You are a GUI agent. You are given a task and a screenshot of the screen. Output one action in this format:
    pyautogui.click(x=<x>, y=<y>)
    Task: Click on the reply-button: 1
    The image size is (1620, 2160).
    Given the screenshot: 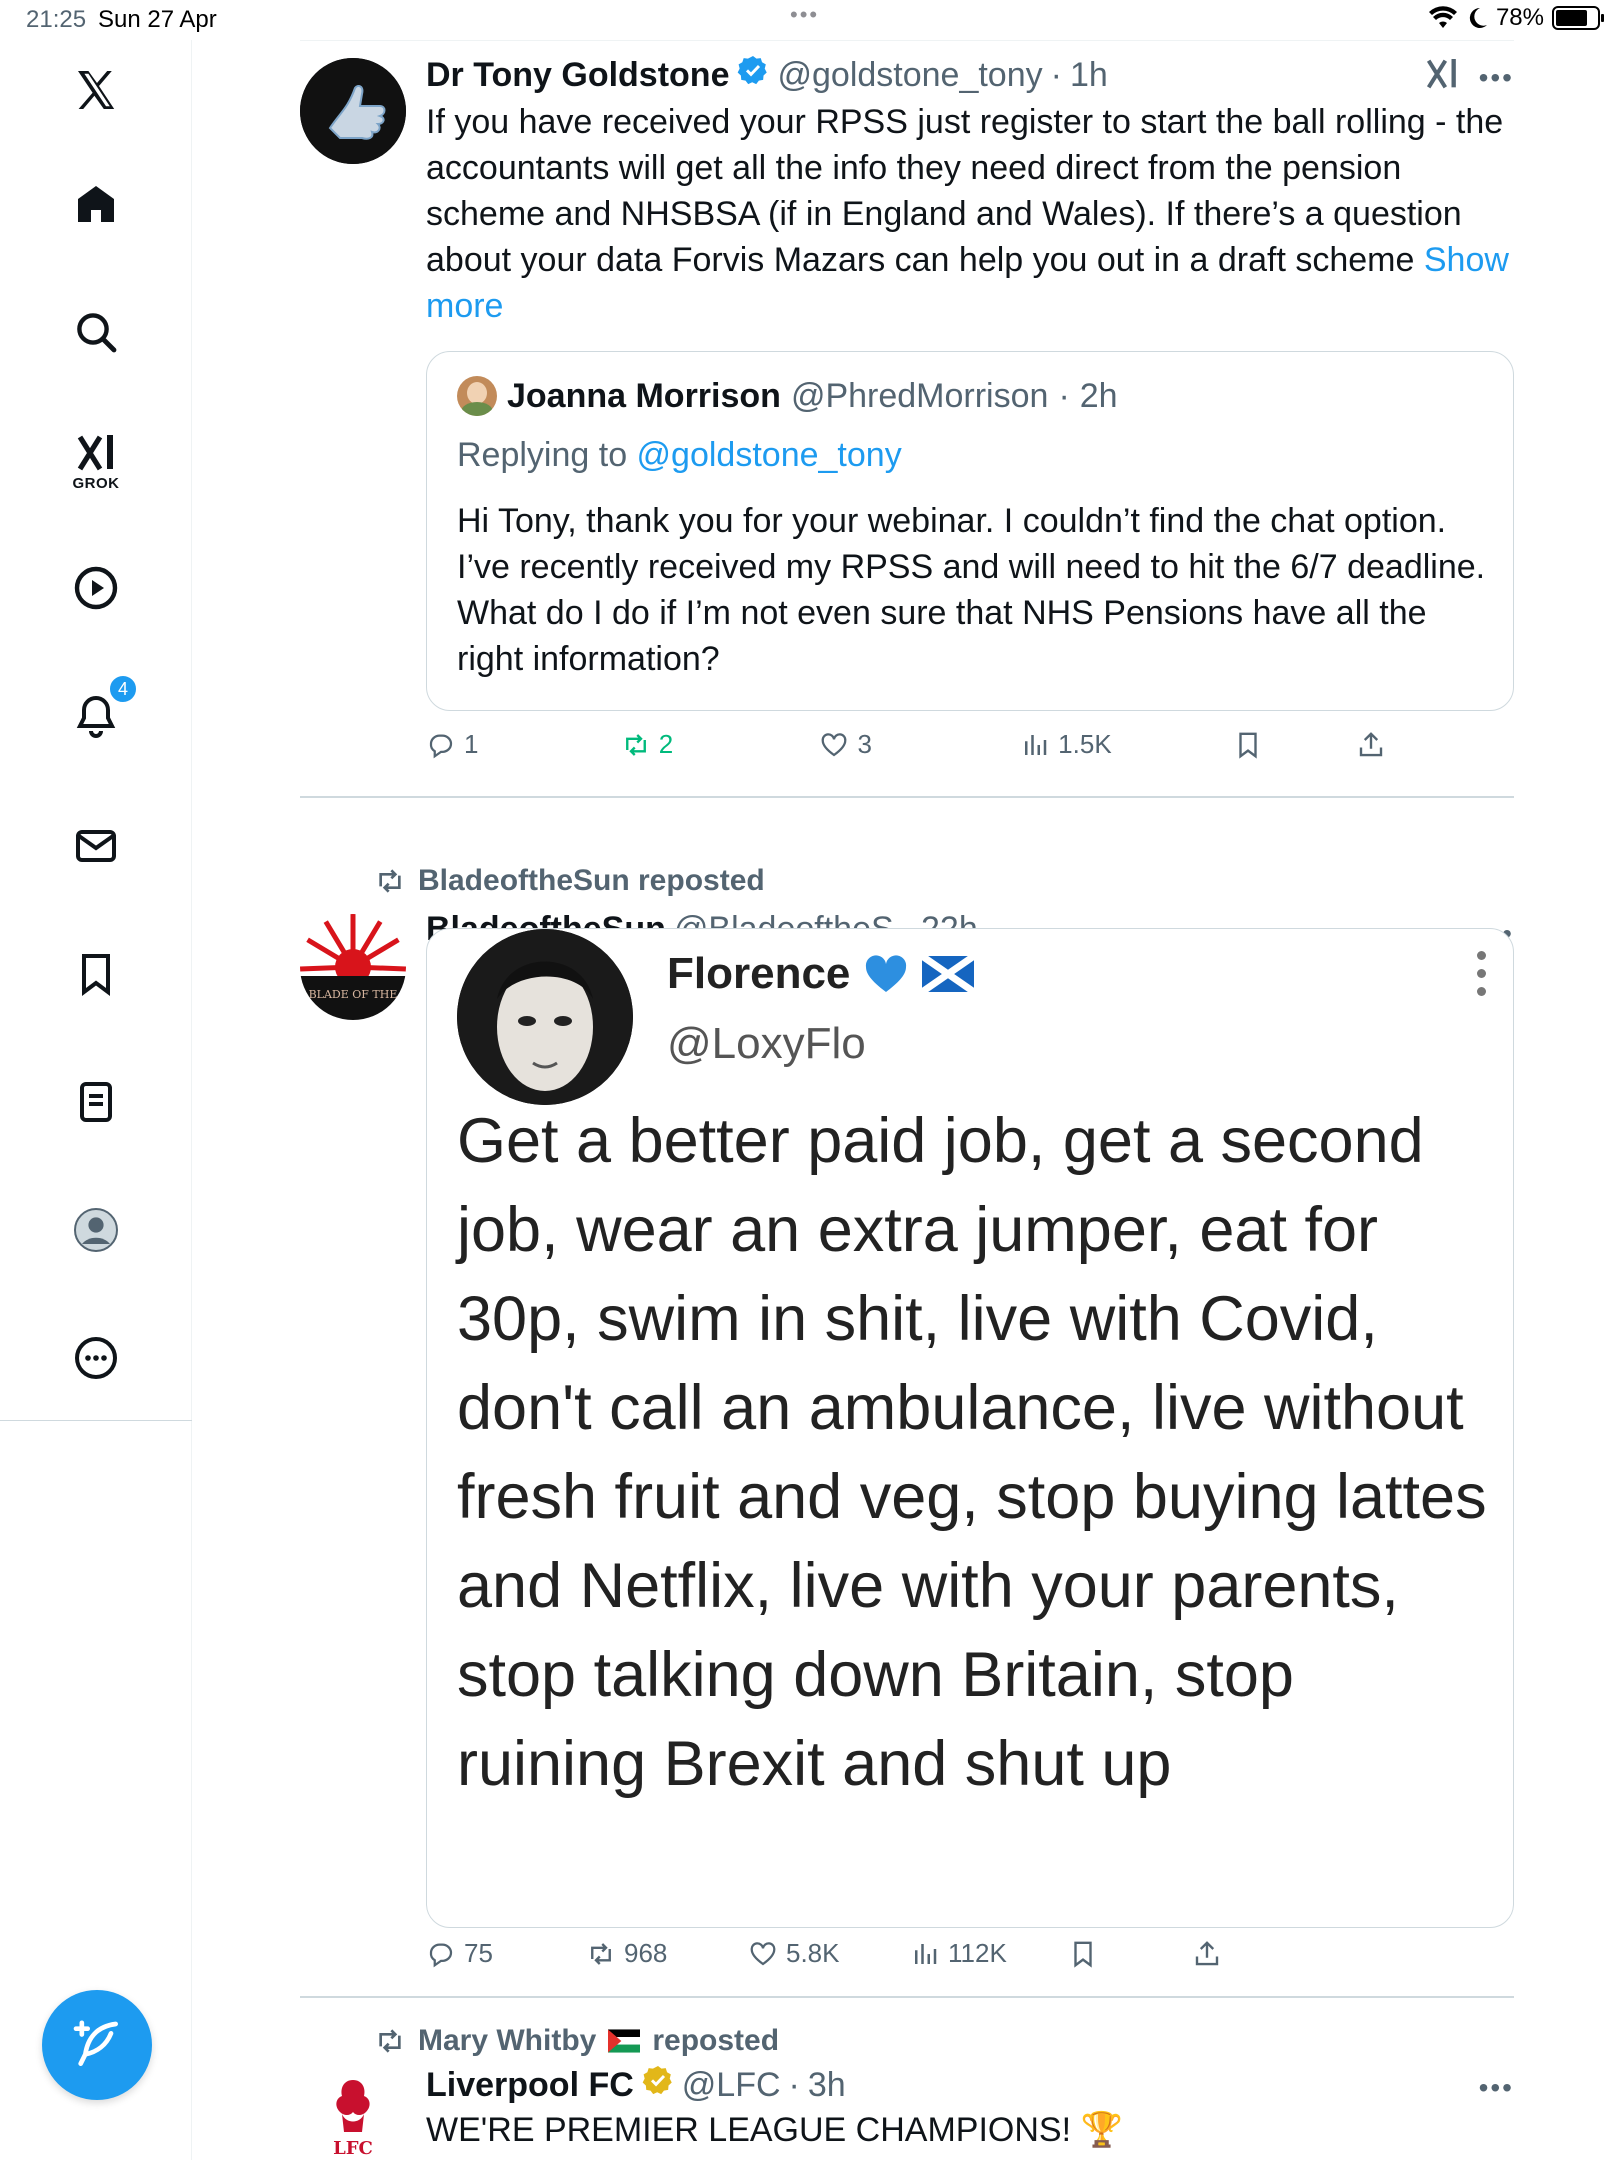 What is the action you would take?
    pyautogui.click(x=523, y=744)
    